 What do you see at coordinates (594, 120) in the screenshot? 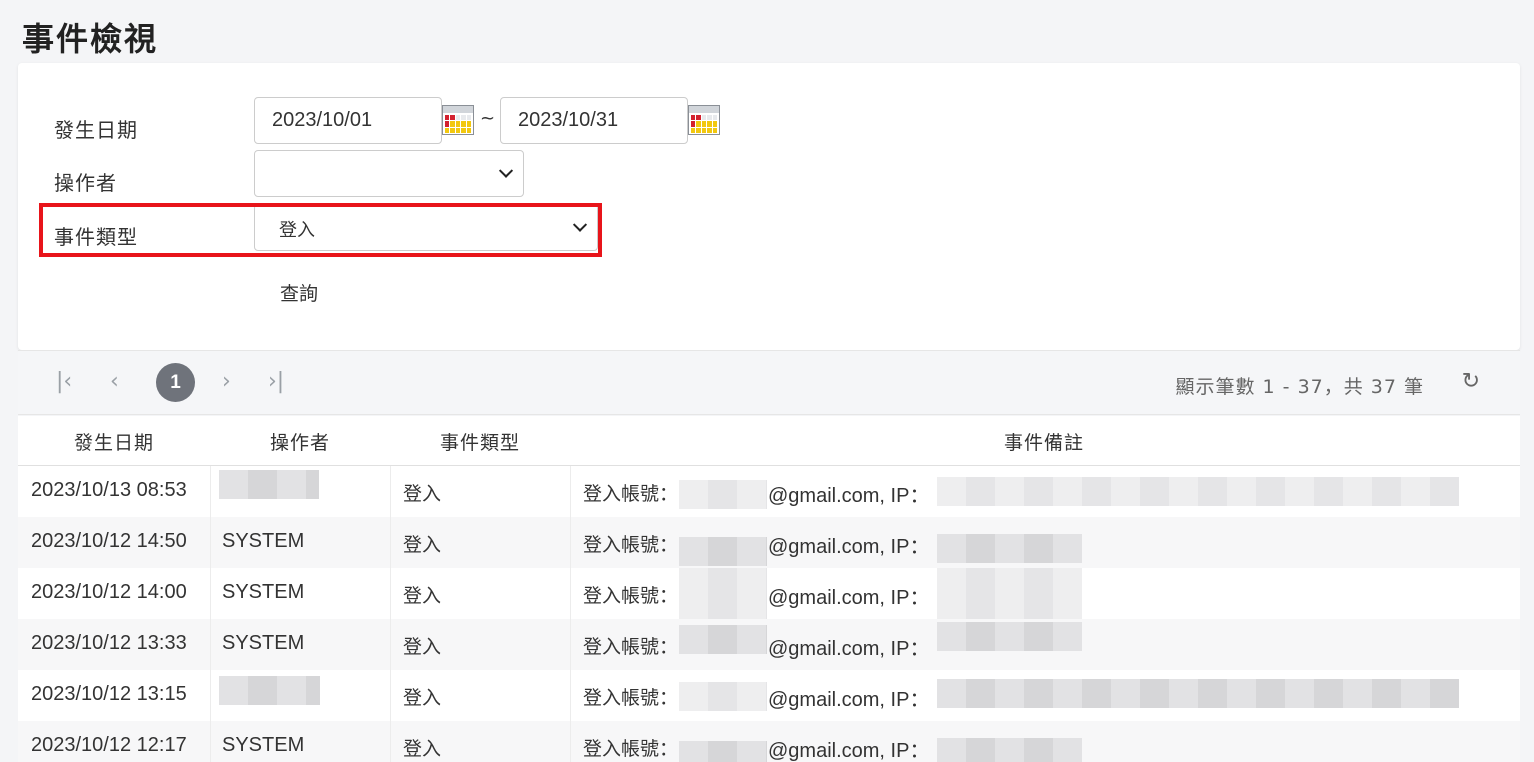
I see `date-to-input: 2023/10/31` at bounding box center [594, 120].